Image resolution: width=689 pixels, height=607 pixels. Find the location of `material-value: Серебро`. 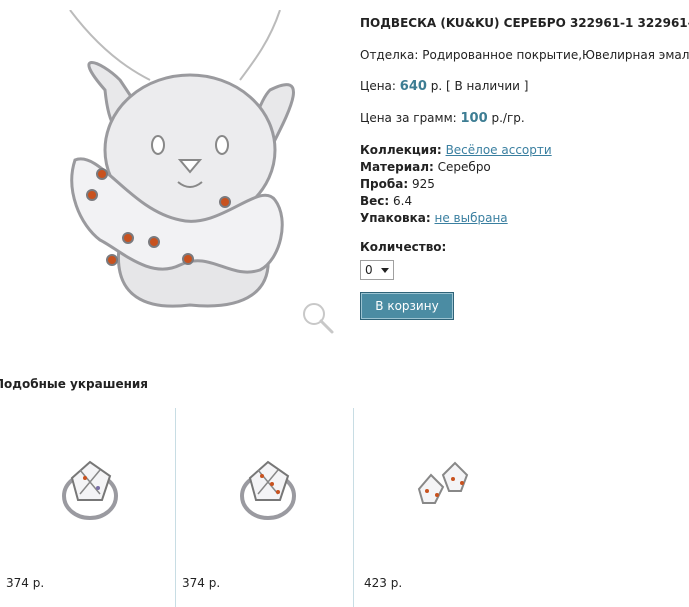

material-value: Серебро is located at coordinates (464, 167).